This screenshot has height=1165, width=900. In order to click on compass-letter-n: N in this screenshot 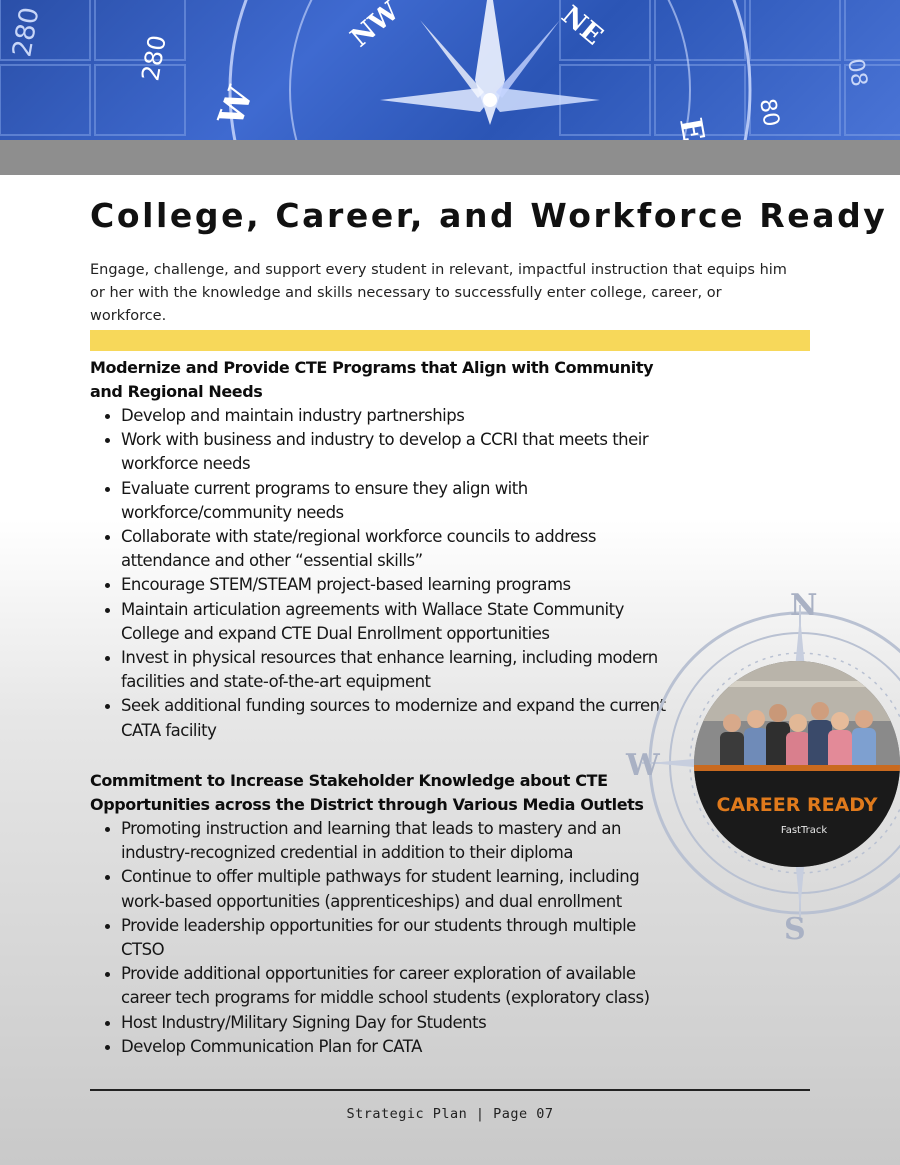, I will do `click(803, 605)`.